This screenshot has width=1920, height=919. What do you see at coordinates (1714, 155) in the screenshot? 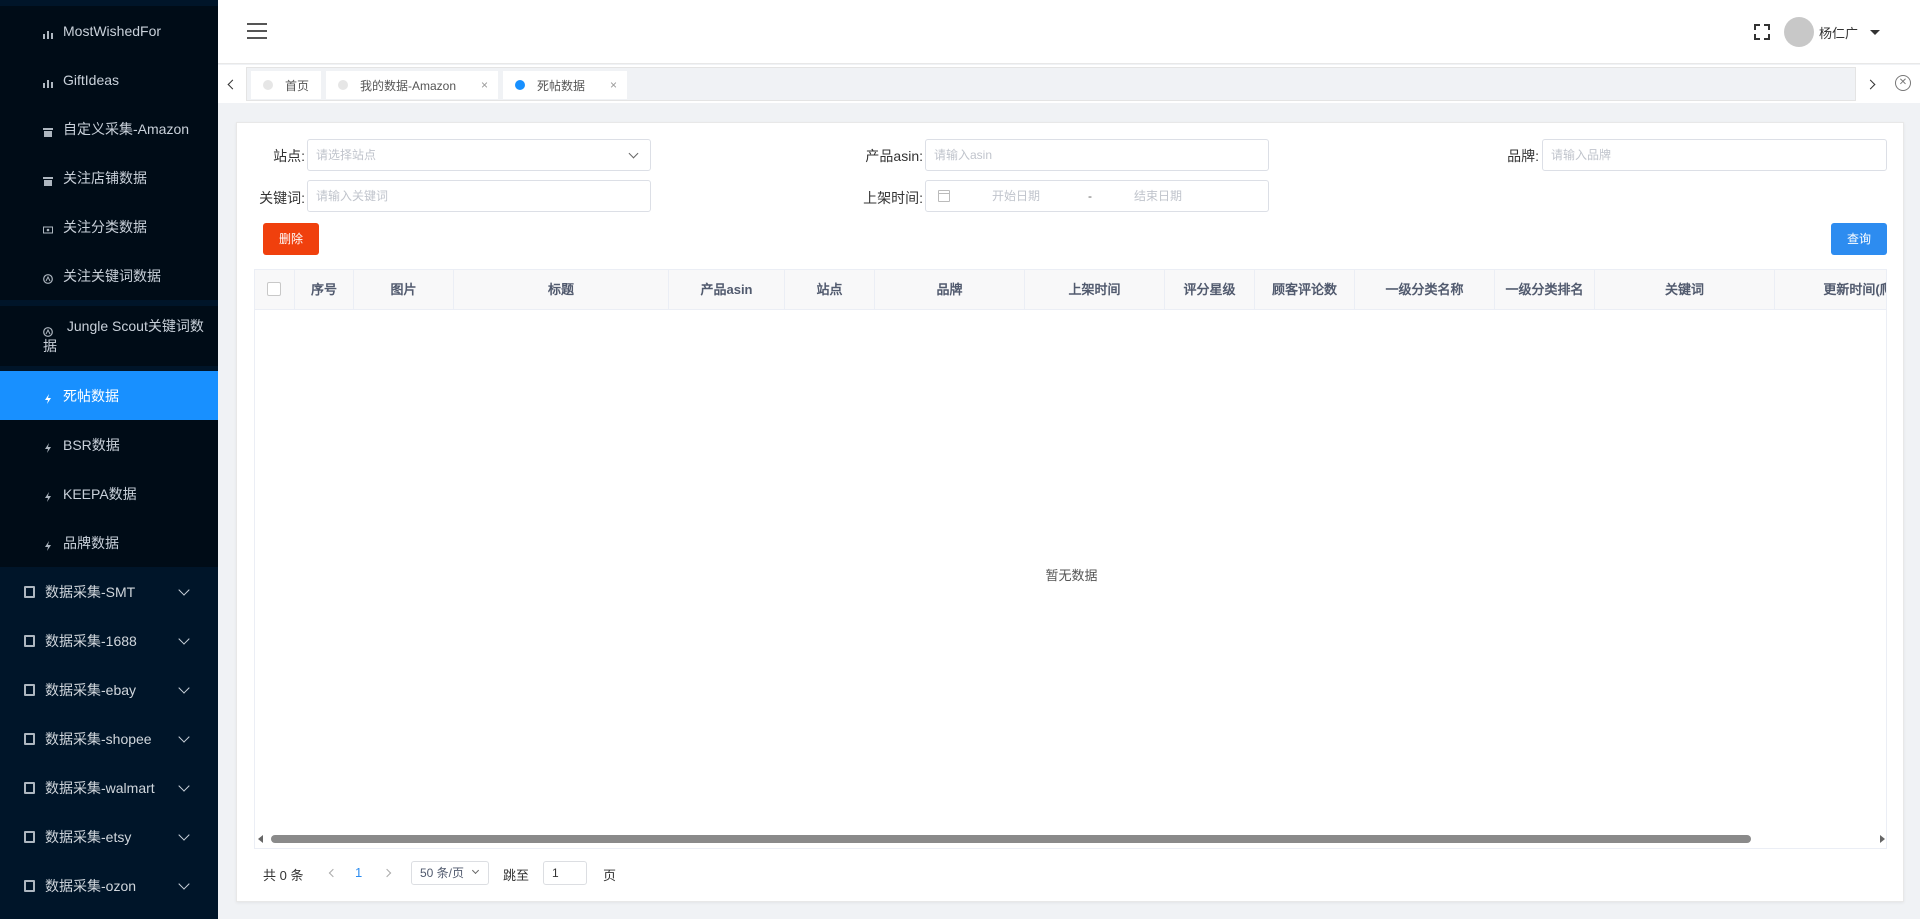
I see `brand-input: 请输入品牌` at bounding box center [1714, 155].